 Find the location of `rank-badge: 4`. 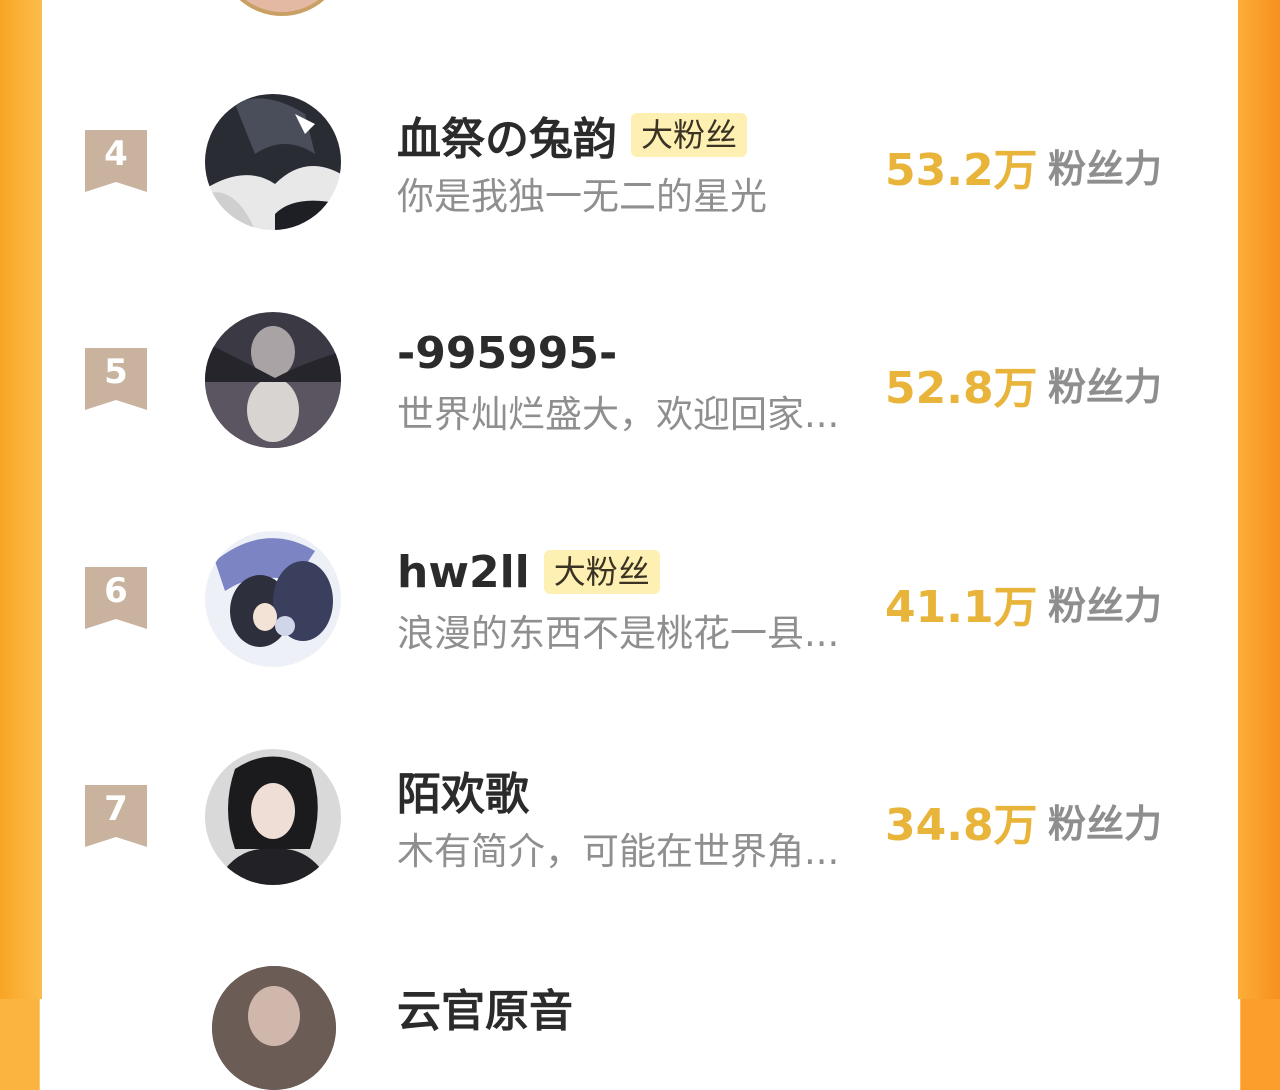

rank-badge: 4 is located at coordinates (116, 161).